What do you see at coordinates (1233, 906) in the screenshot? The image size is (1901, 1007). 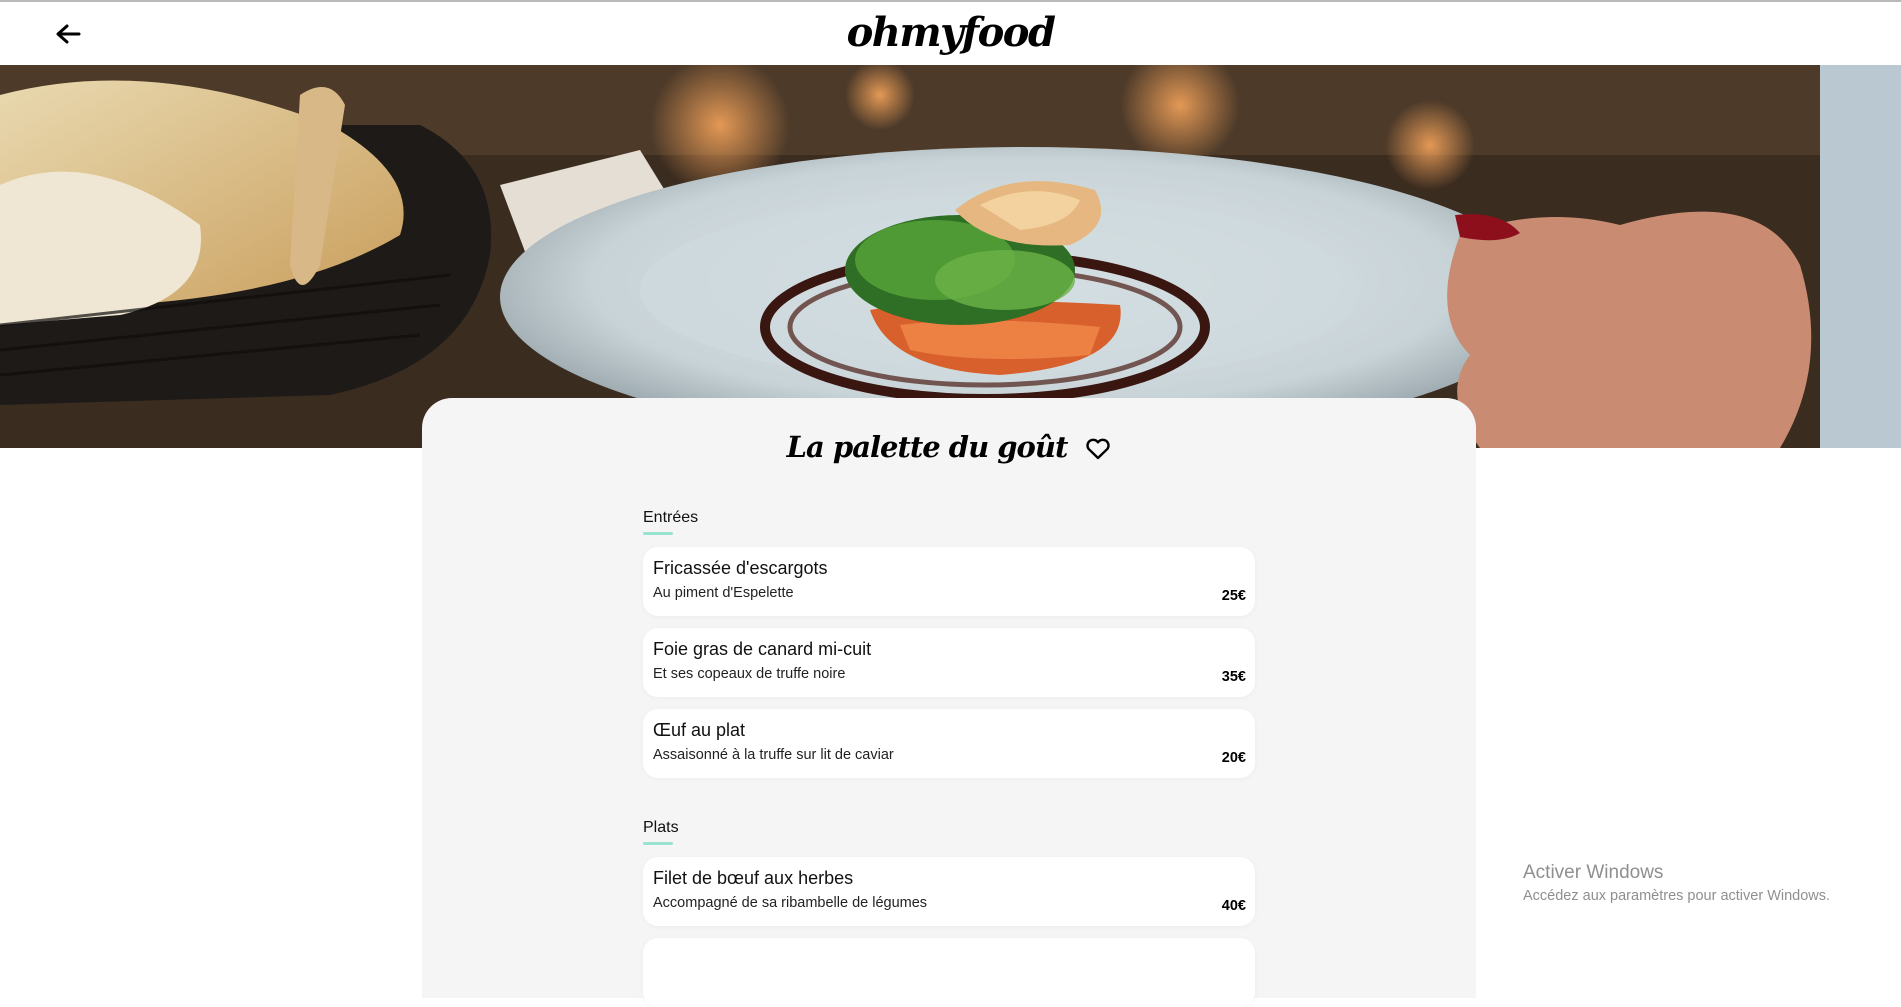 I see `dish-price: 40€` at bounding box center [1233, 906].